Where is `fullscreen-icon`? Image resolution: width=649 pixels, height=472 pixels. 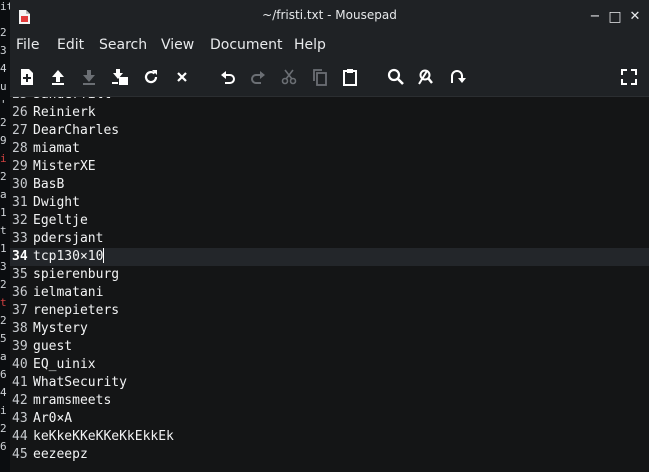 fullscreen-icon is located at coordinates (629, 77).